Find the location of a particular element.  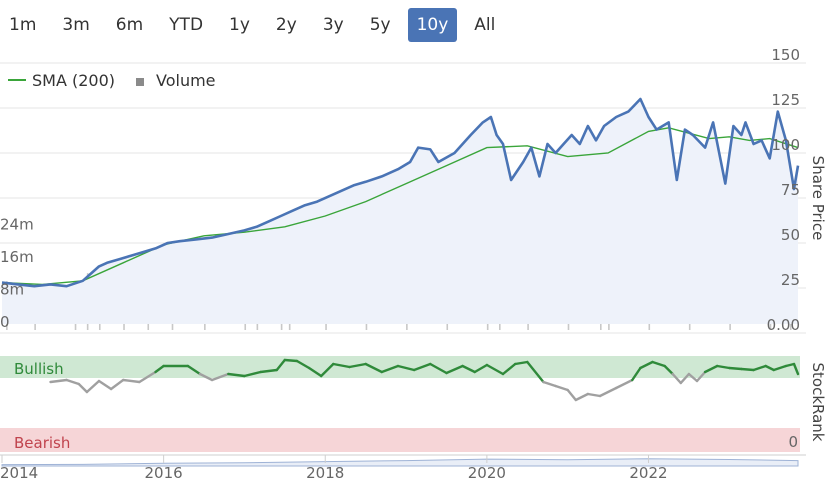

volume-tick-label: 24m is located at coordinates (17, 225).